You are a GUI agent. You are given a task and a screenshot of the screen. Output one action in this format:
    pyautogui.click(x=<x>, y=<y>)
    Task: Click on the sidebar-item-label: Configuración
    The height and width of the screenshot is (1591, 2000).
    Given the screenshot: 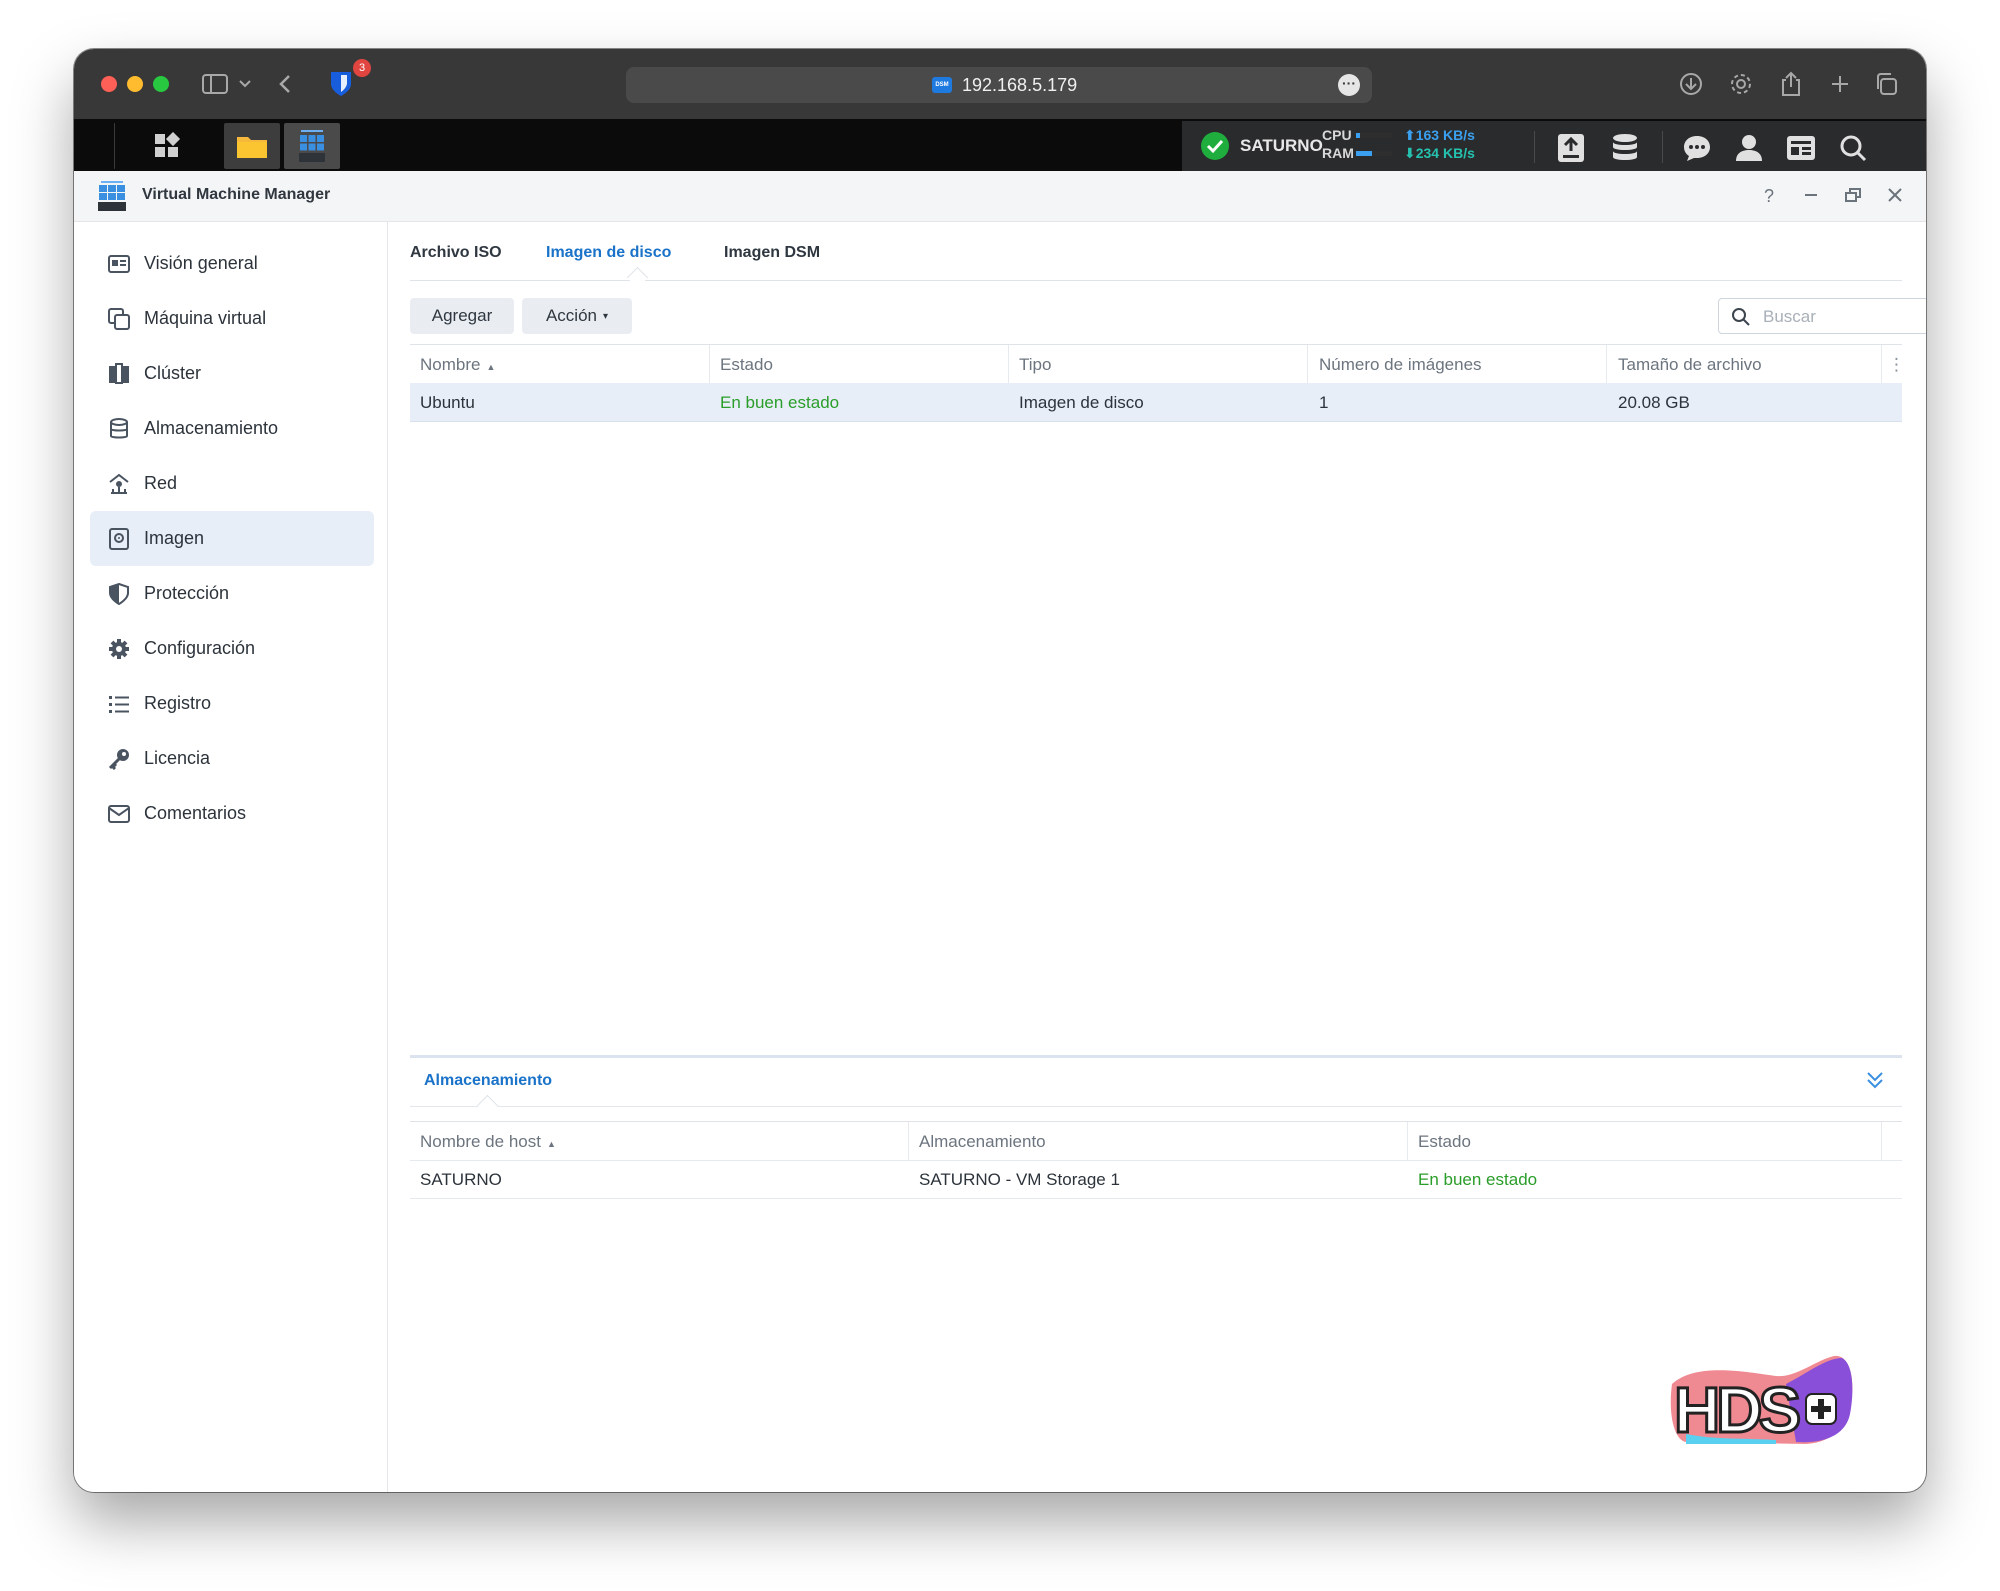 What is the action you would take?
    pyautogui.click(x=200, y=648)
    